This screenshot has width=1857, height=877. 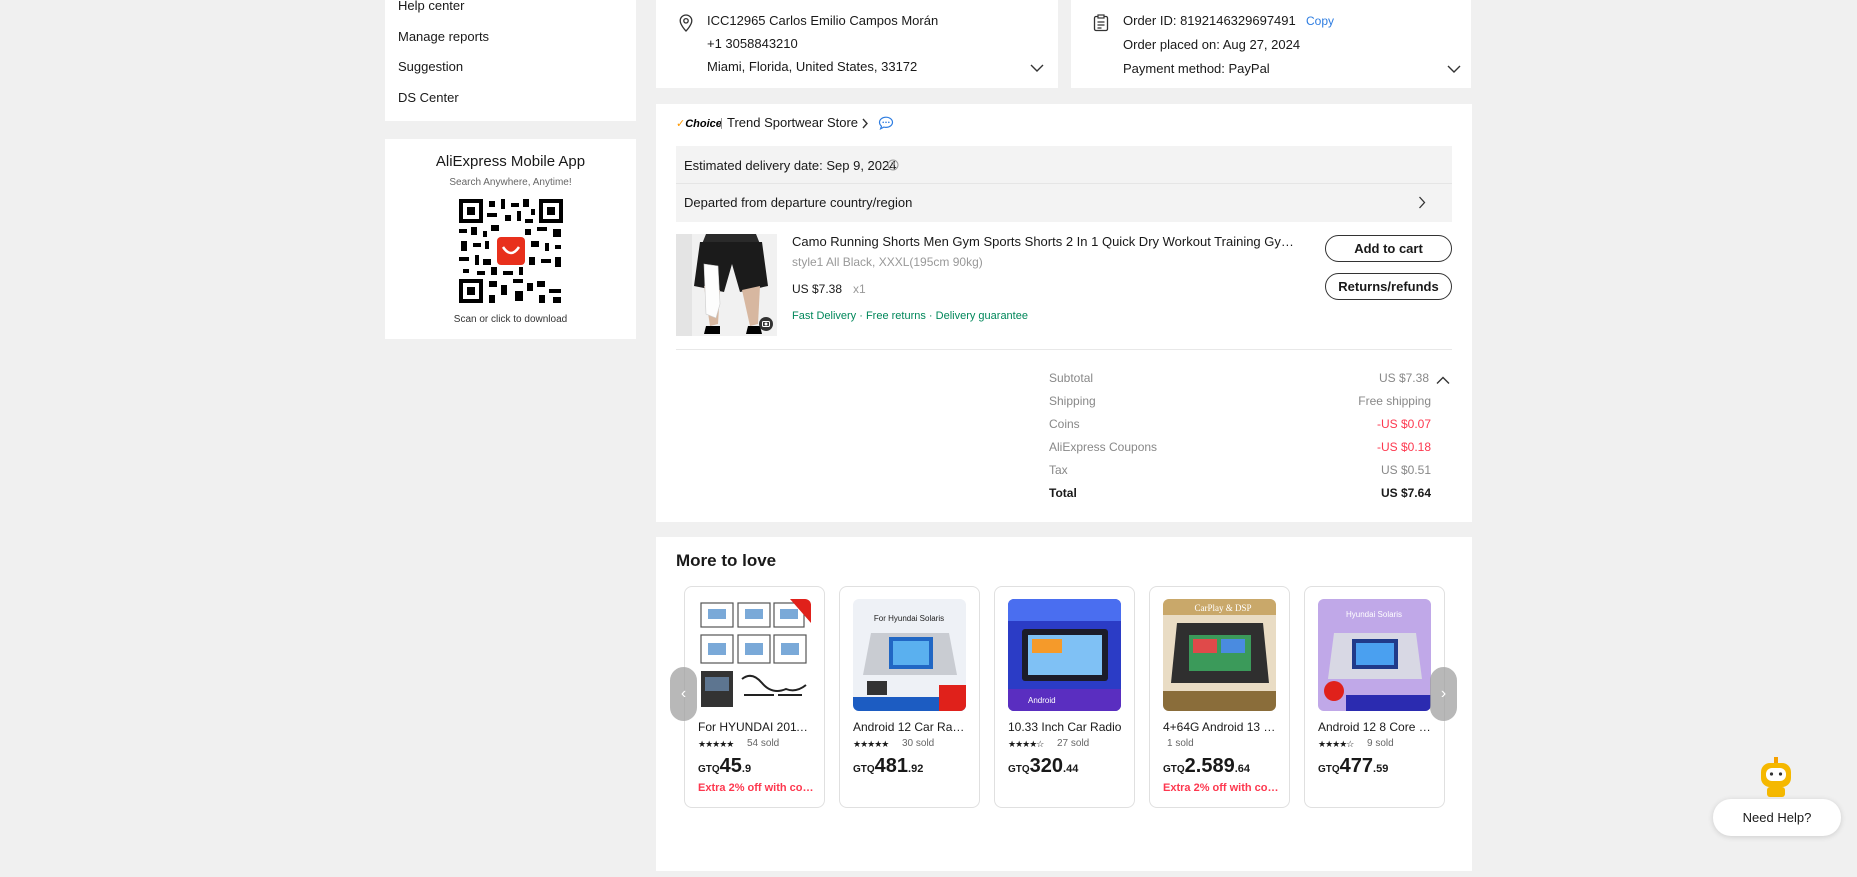 I want to click on menu-item-help-center: Help center, so click(x=431, y=6).